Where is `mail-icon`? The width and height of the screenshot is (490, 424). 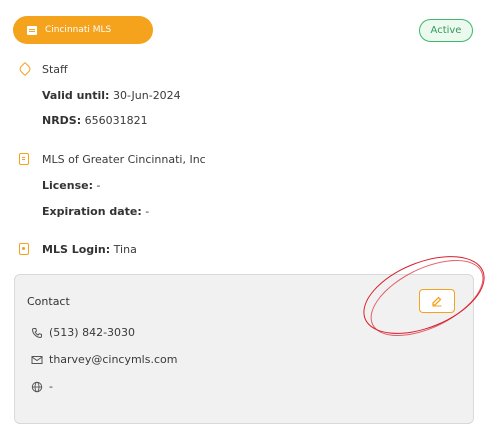 mail-icon is located at coordinates (37, 359).